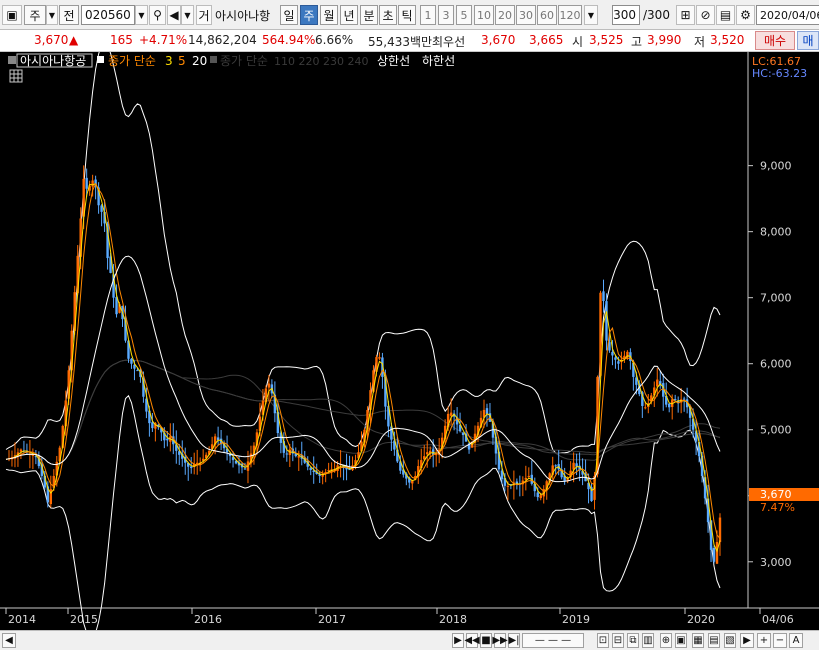 Image resolution: width=819 pixels, height=650 pixels. Describe the element at coordinates (309, 15) in the screenshot. I see `period-tab-week: 주` at that location.